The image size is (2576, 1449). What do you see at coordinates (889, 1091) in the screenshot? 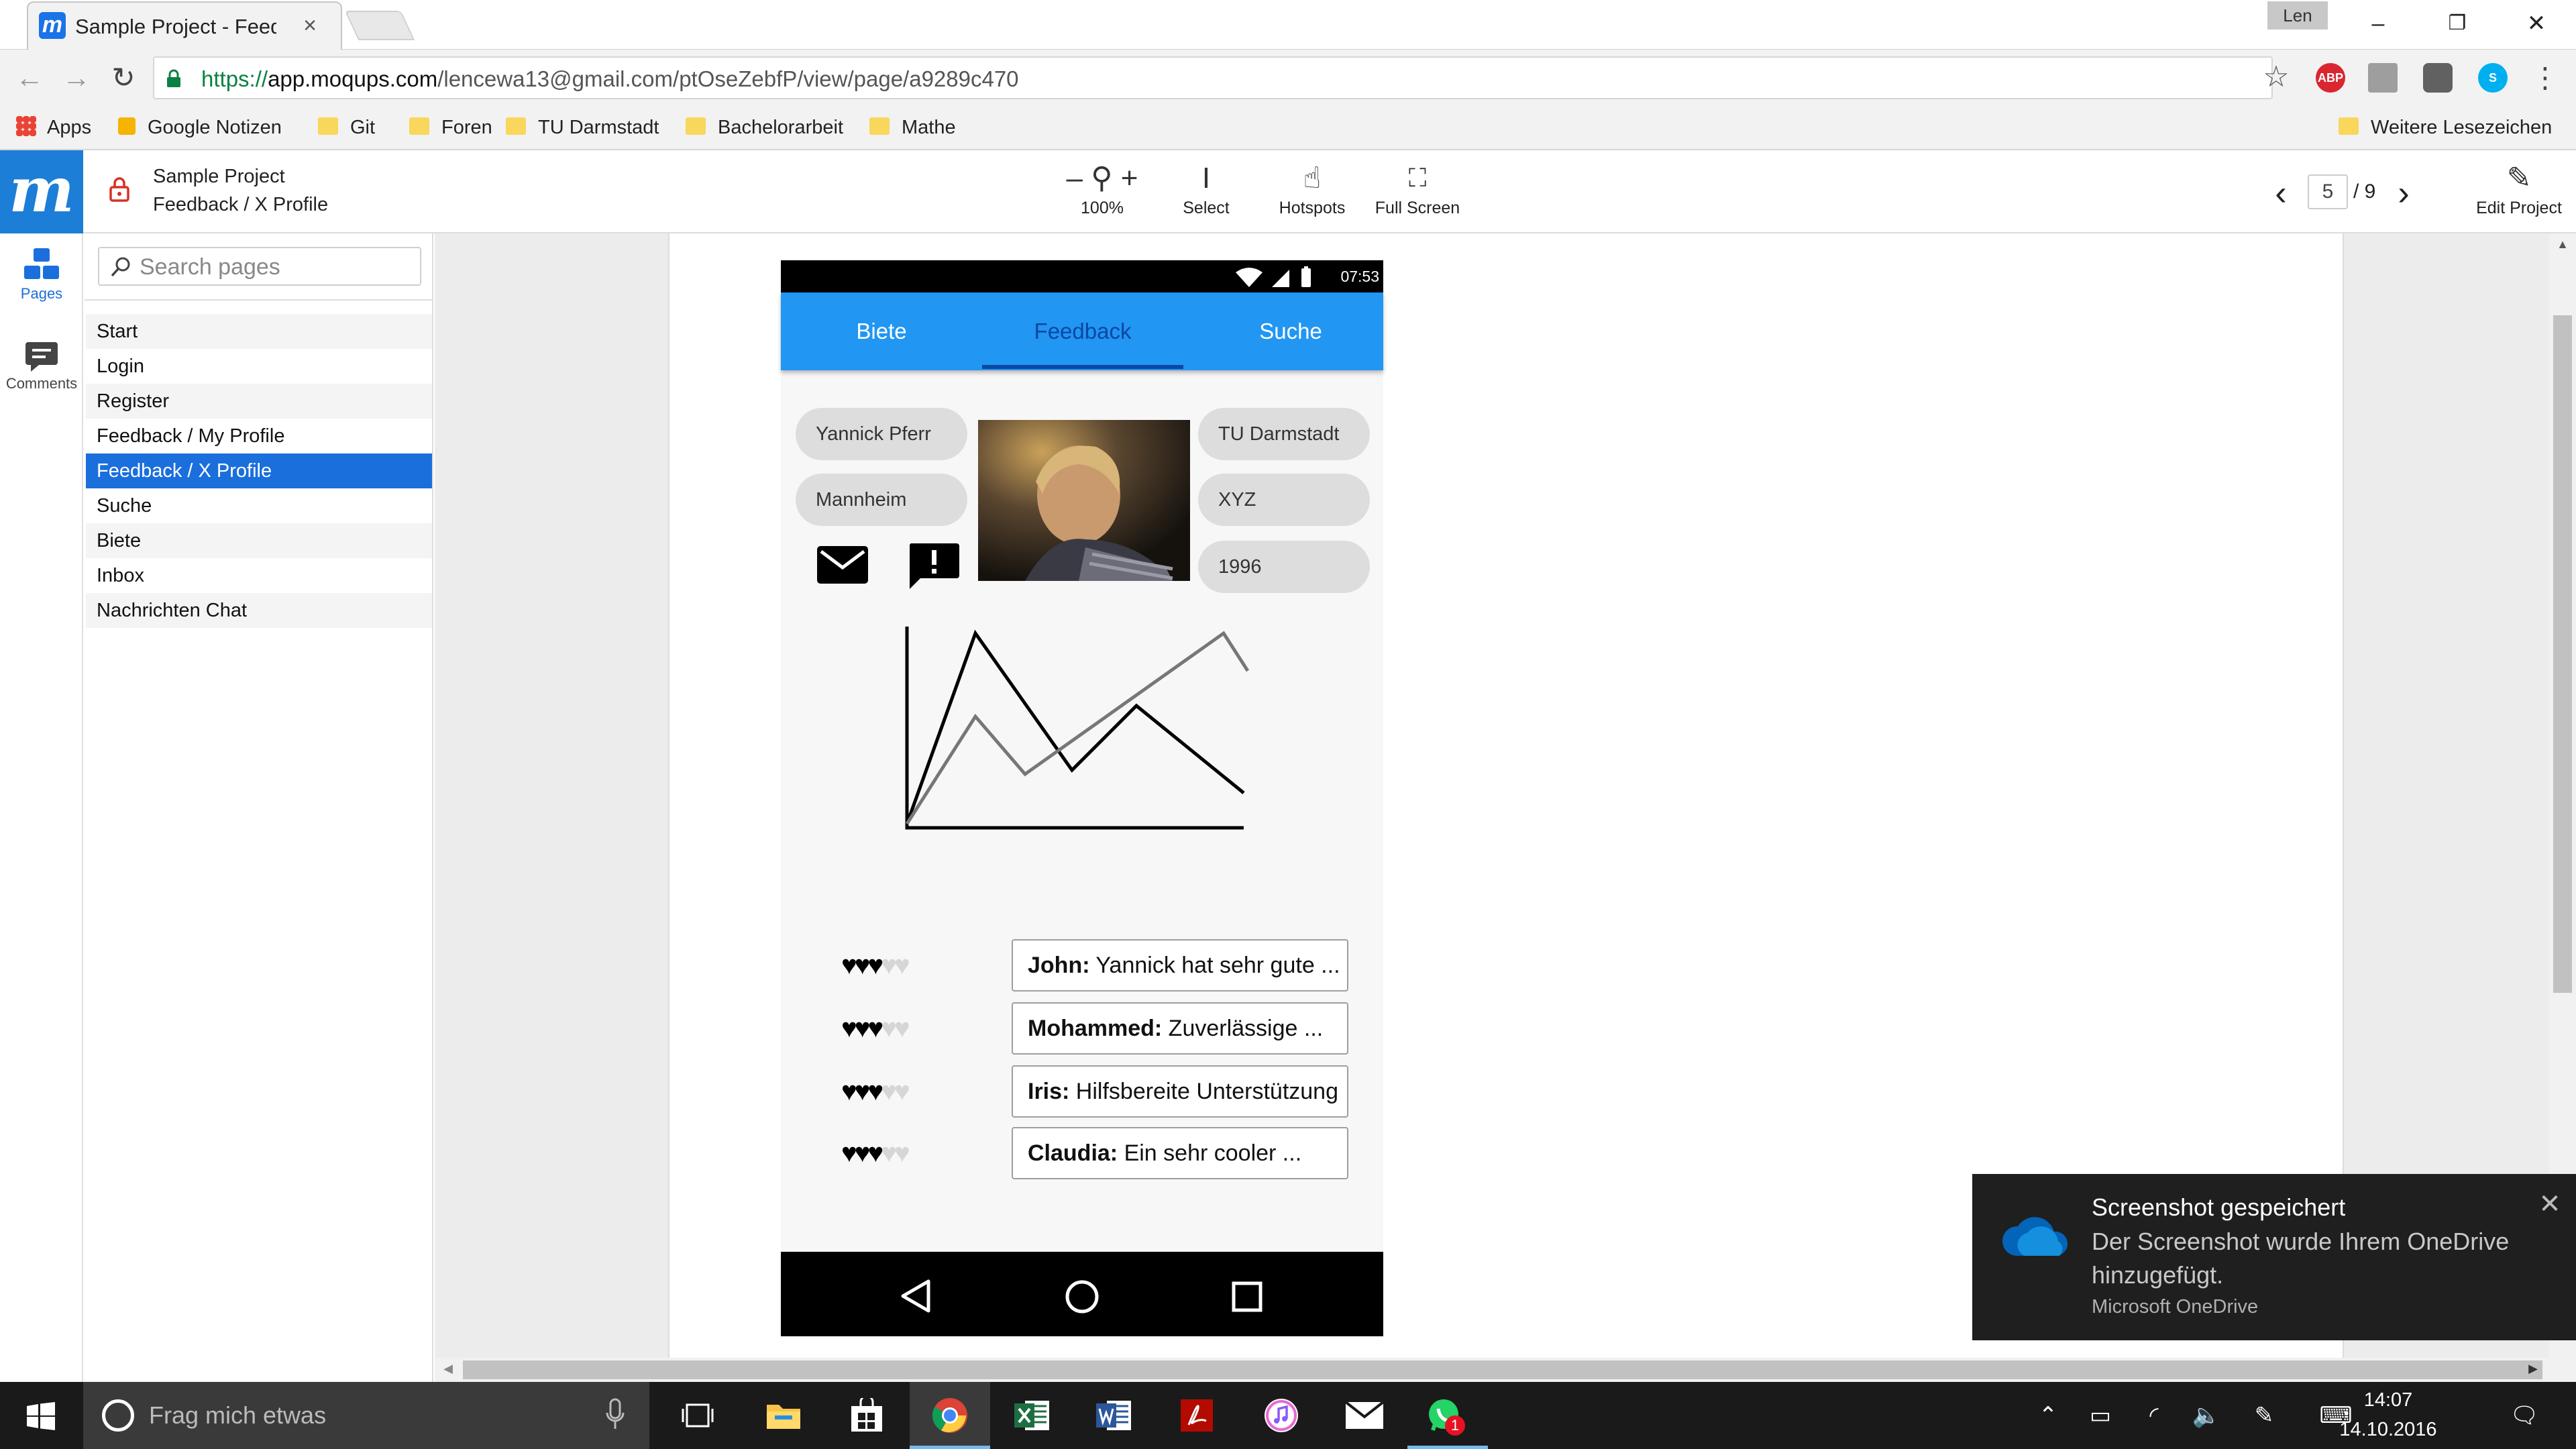
I see `heart-empty-icon: ♥` at bounding box center [889, 1091].